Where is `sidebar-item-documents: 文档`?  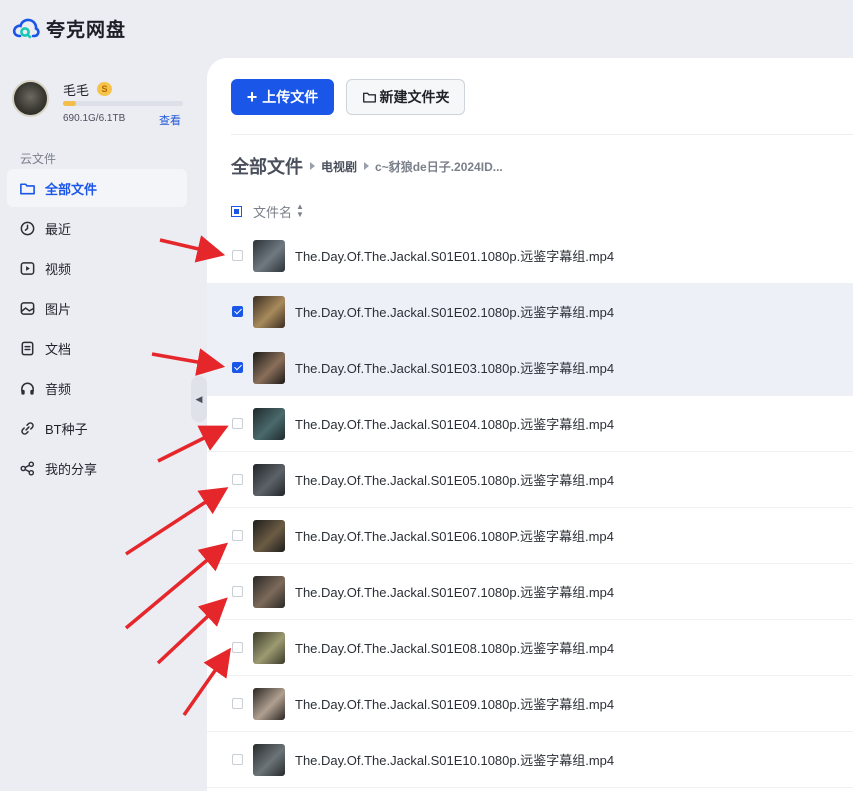
sidebar-item-documents: 文档 is located at coordinates (97, 348).